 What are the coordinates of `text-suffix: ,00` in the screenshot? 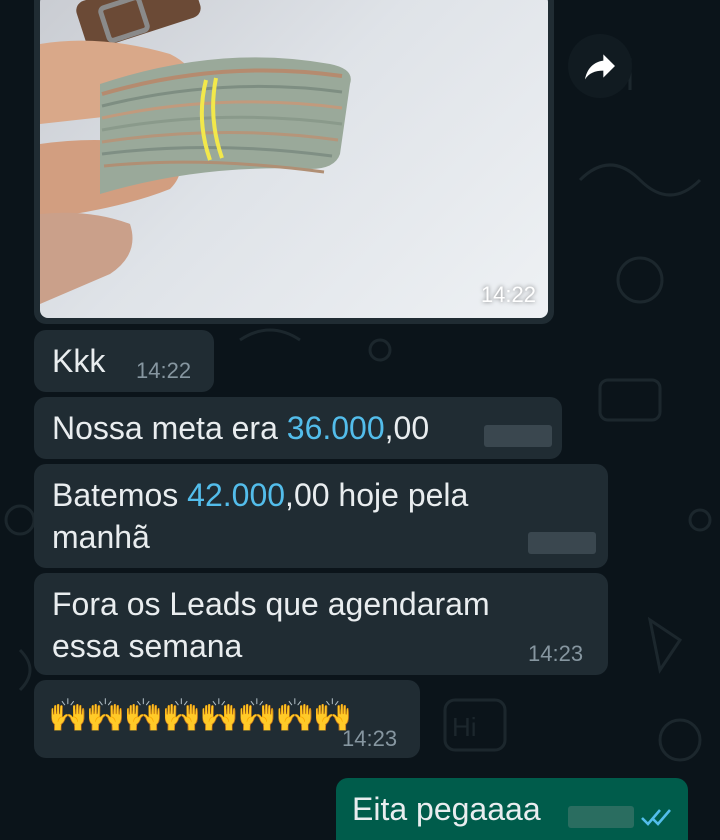 It's located at (407, 428).